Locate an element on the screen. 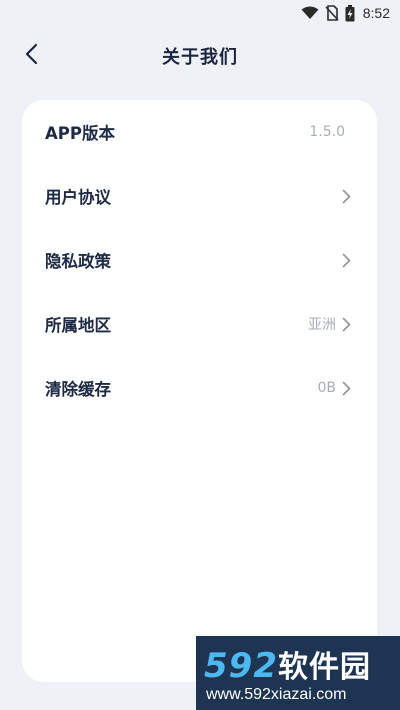  row-label: 隐私政策 is located at coordinates (78, 261).